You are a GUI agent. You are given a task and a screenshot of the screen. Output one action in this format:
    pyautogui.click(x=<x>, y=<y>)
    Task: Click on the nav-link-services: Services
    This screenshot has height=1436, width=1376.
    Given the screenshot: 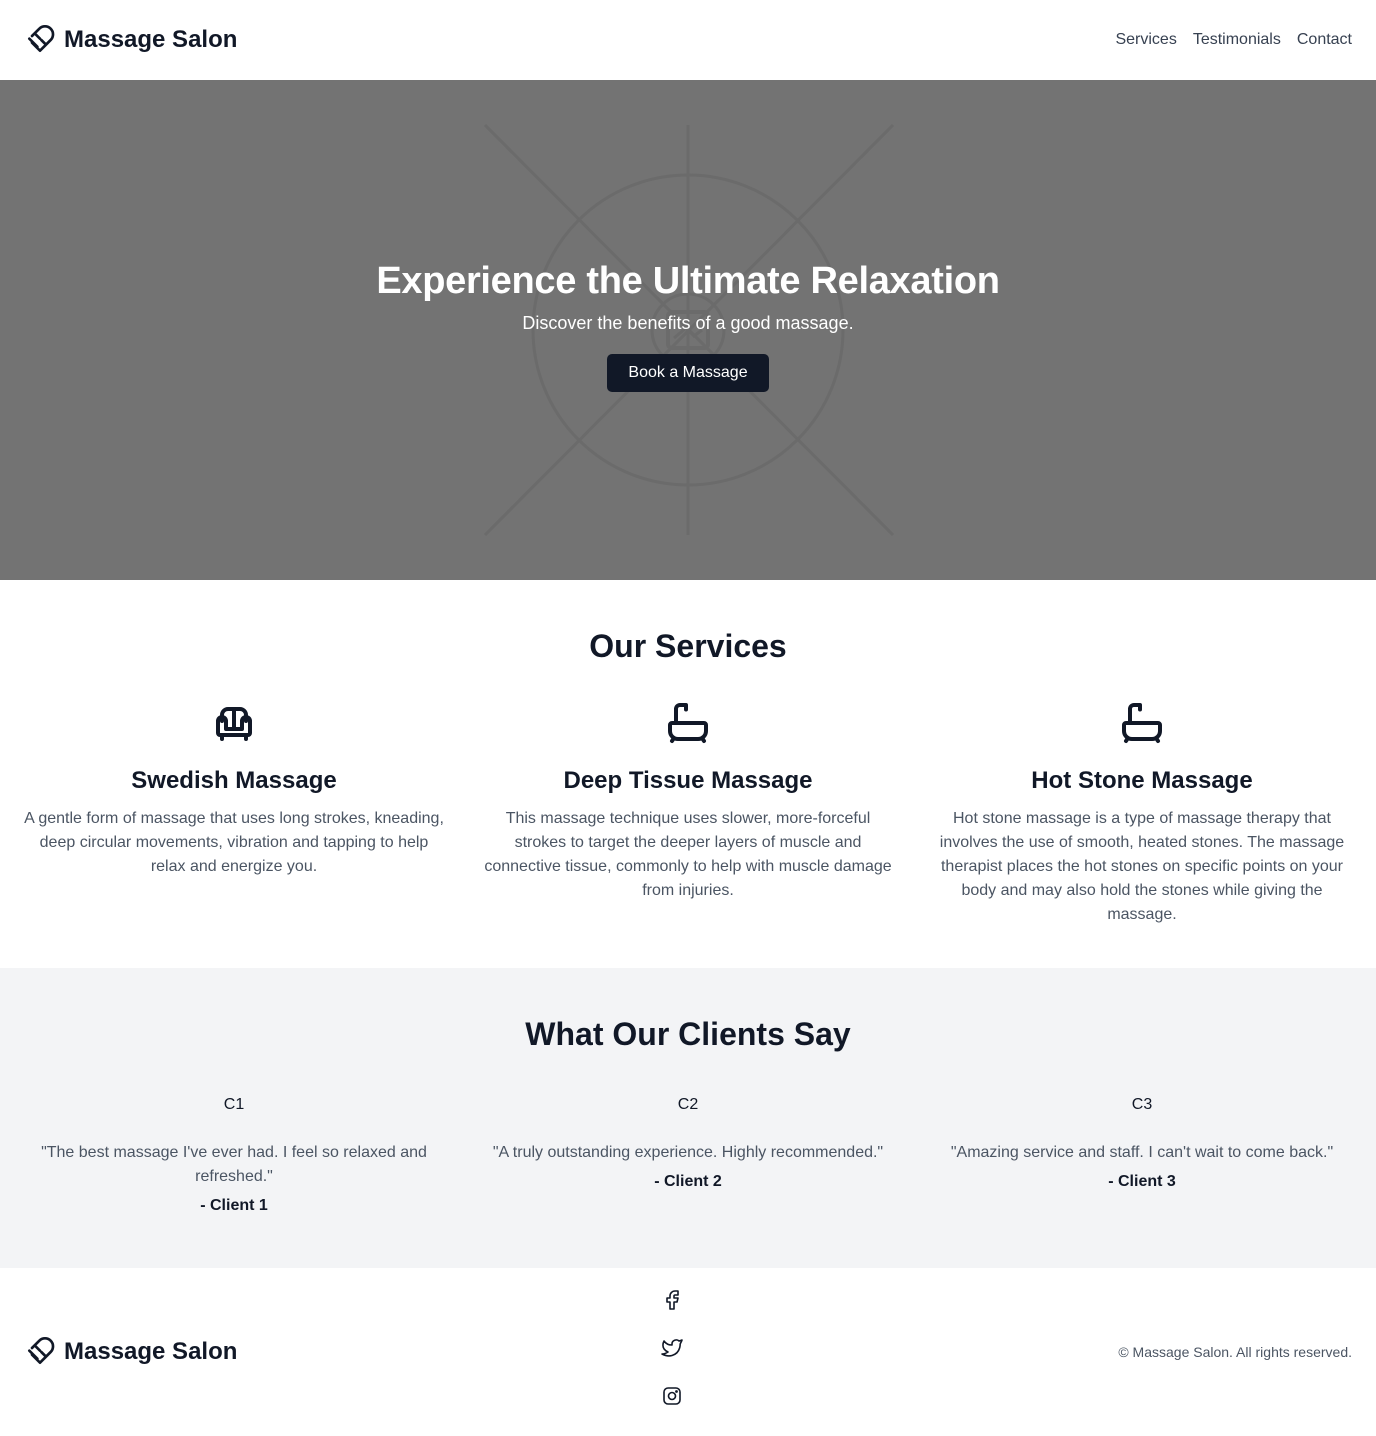 What is the action you would take?
    pyautogui.click(x=1145, y=40)
    